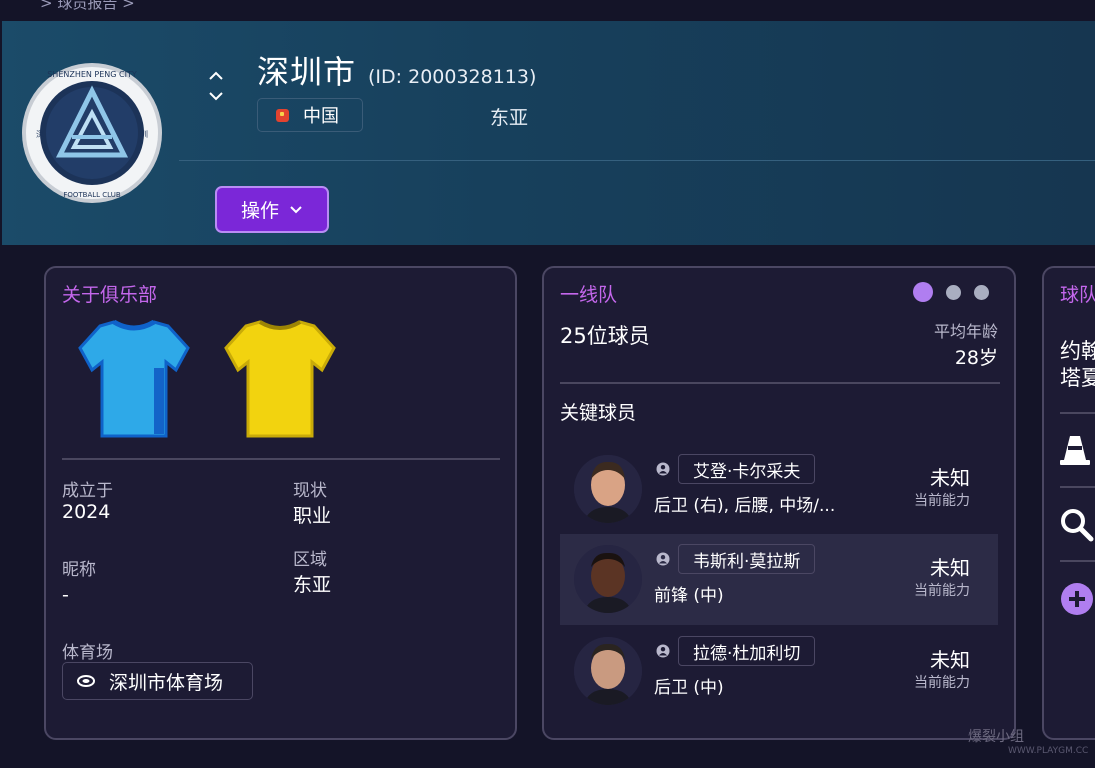 This screenshot has height=768, width=1095. What do you see at coordinates (996, 737) in the screenshot?
I see `watermark-text: 爆裂小组` at bounding box center [996, 737].